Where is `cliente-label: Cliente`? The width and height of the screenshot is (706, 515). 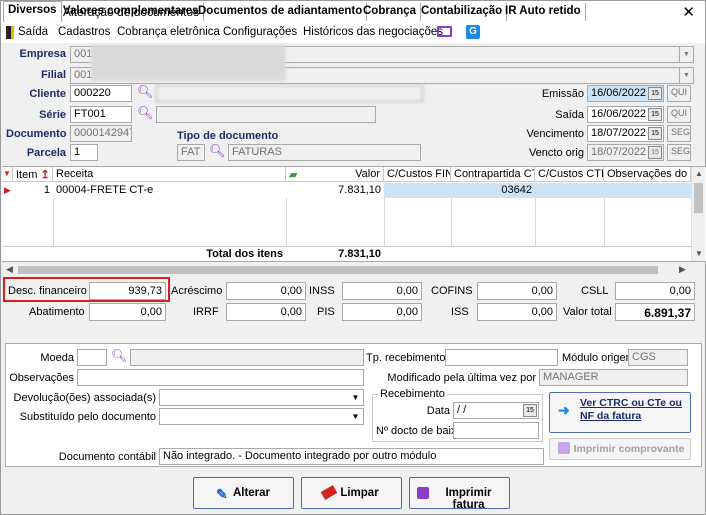 cliente-label: Cliente is located at coordinates (47, 94).